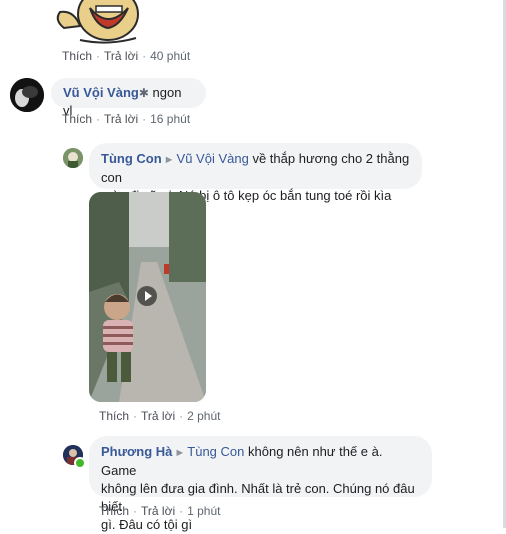 The image size is (506, 534). I want to click on next-avatar-partial, so click(70, 524).